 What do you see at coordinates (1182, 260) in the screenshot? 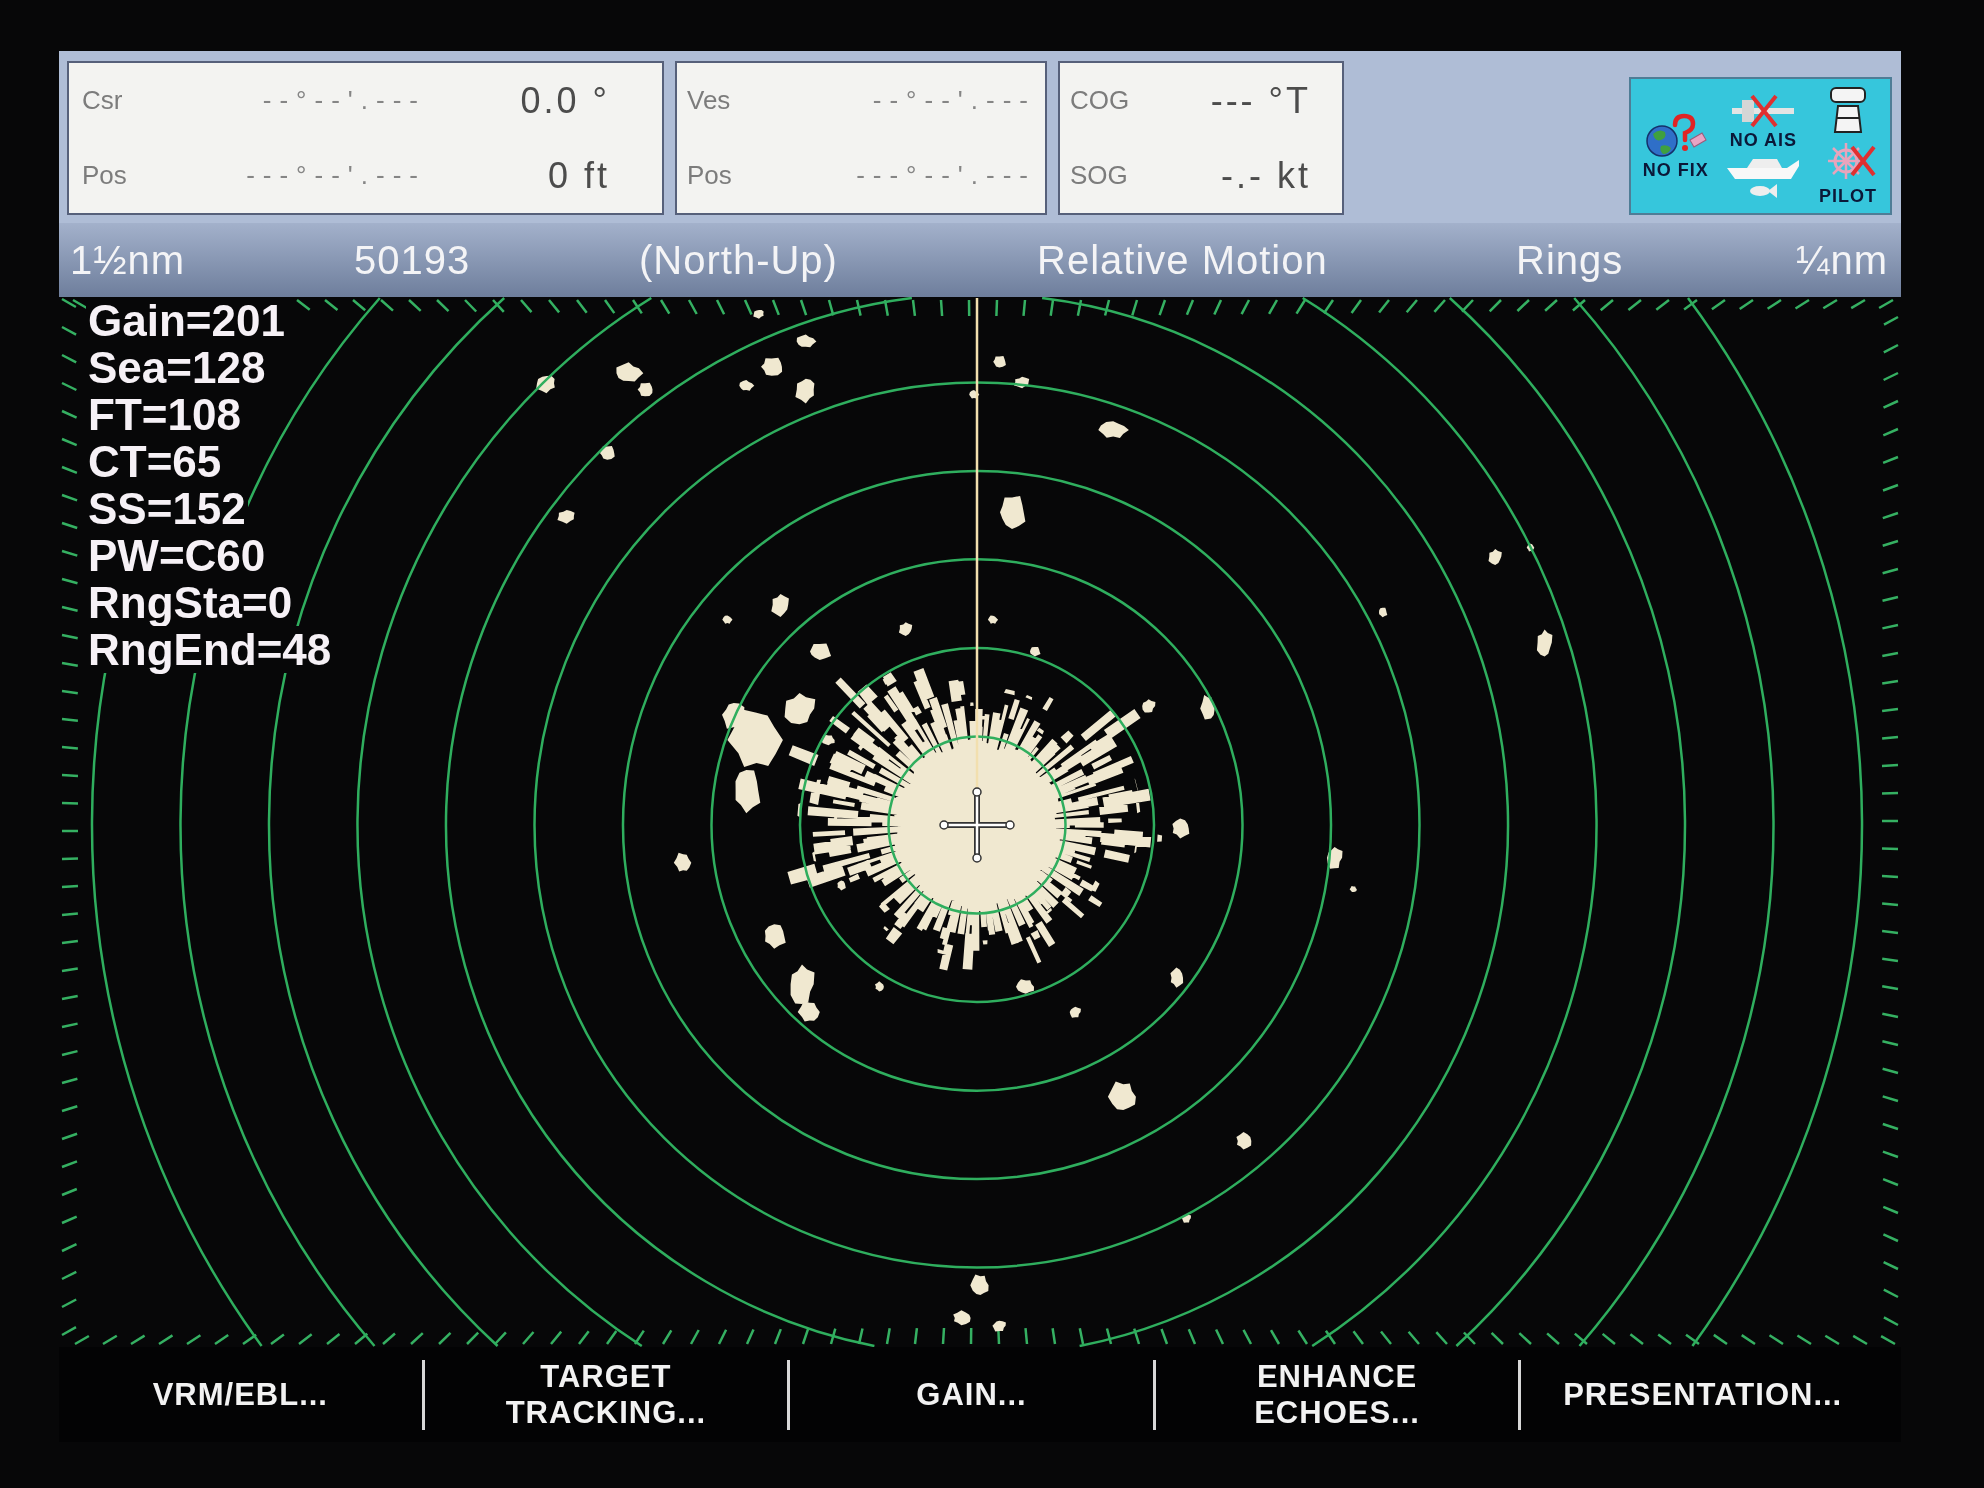
I see `status-text: Relative Motion` at bounding box center [1182, 260].